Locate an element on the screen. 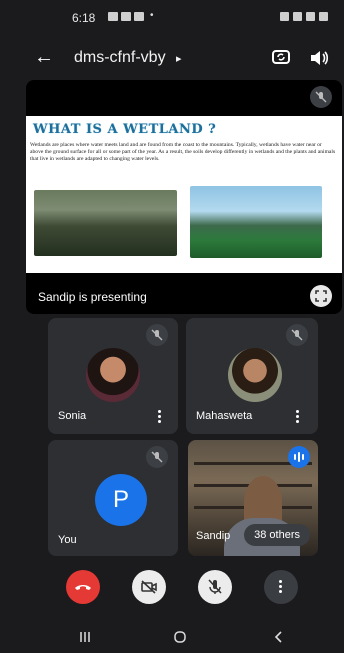 The image size is (344, 653). recents-icon is located at coordinates (85, 637).